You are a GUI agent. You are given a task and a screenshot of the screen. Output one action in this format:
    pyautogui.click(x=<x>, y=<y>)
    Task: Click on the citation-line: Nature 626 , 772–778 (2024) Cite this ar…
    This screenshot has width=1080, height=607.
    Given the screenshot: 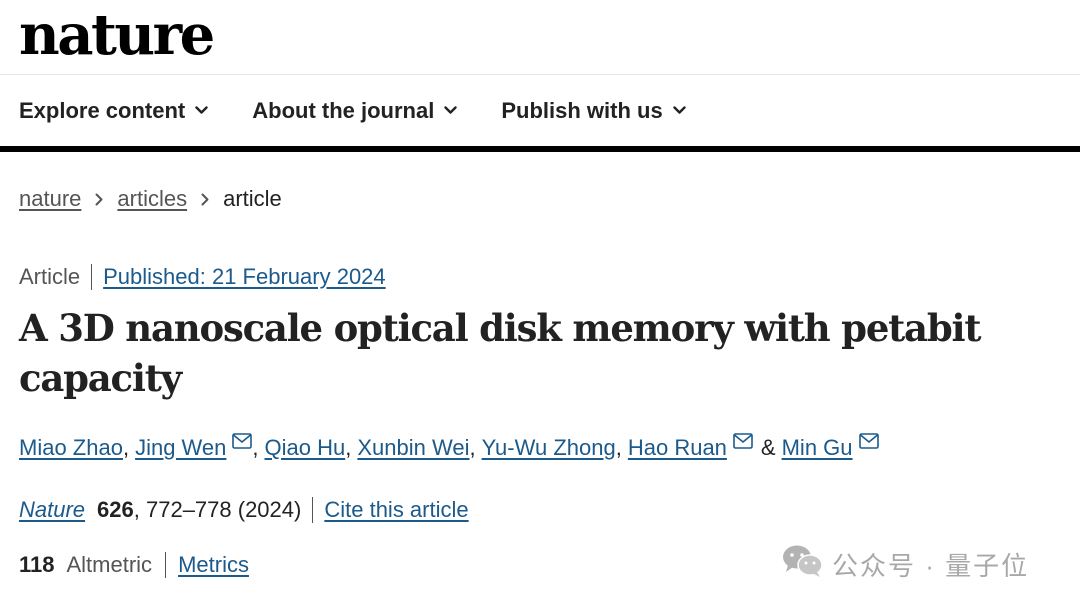 What is the action you would take?
    pyautogui.click(x=244, y=510)
    